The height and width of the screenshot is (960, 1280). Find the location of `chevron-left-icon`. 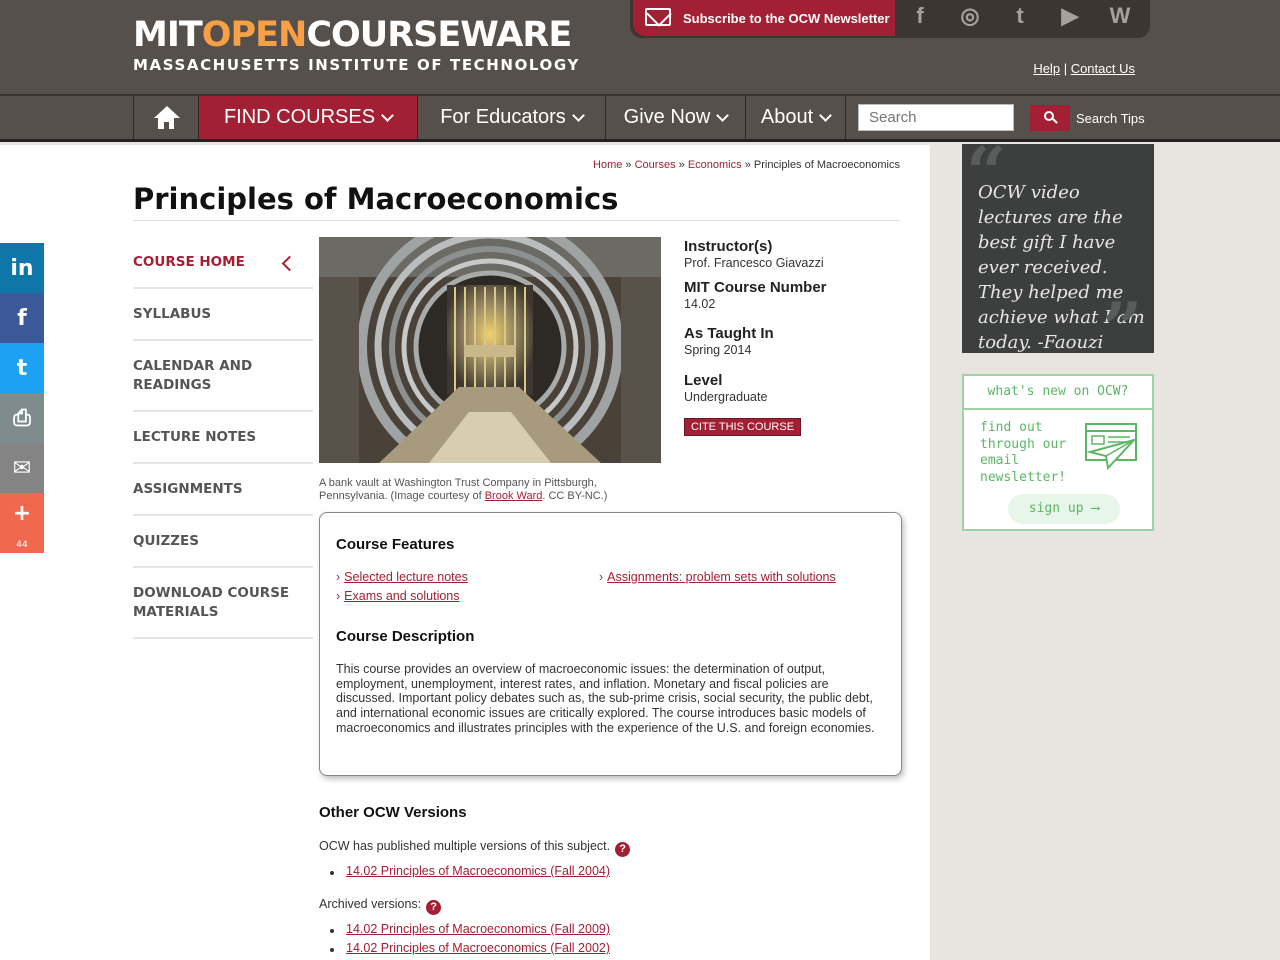

chevron-left-icon is located at coordinates (289, 263).